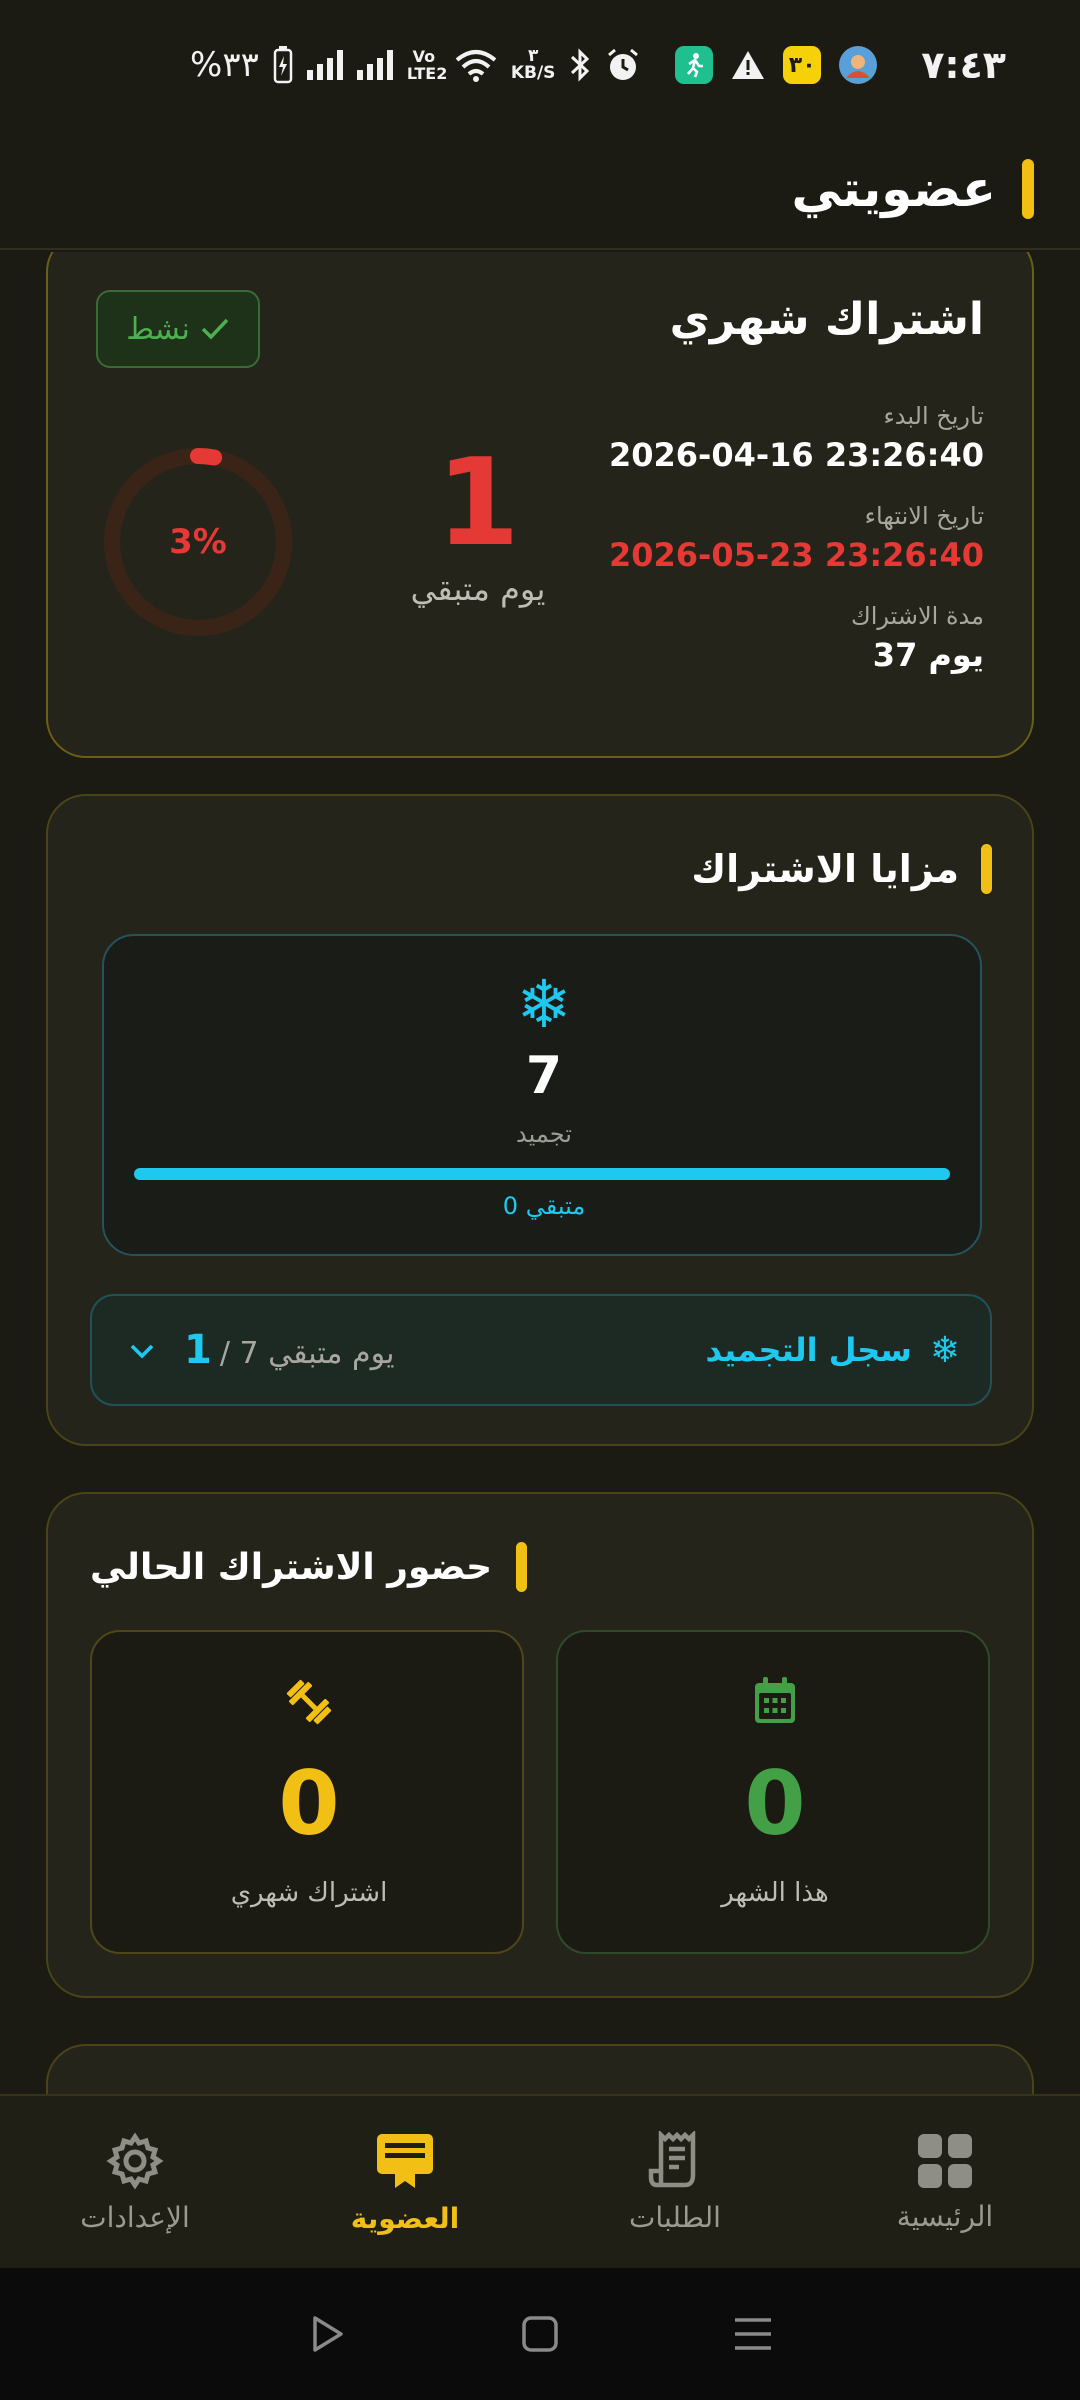  I want to click on subscription-attendance-box: 0 اشتراك شهري, so click(307, 1792).